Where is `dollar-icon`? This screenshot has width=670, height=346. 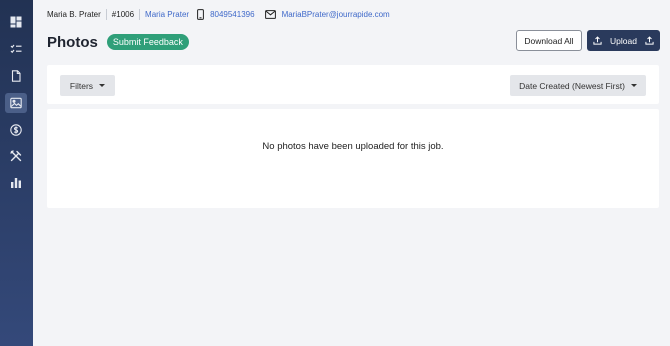
dollar-icon is located at coordinates (16, 130).